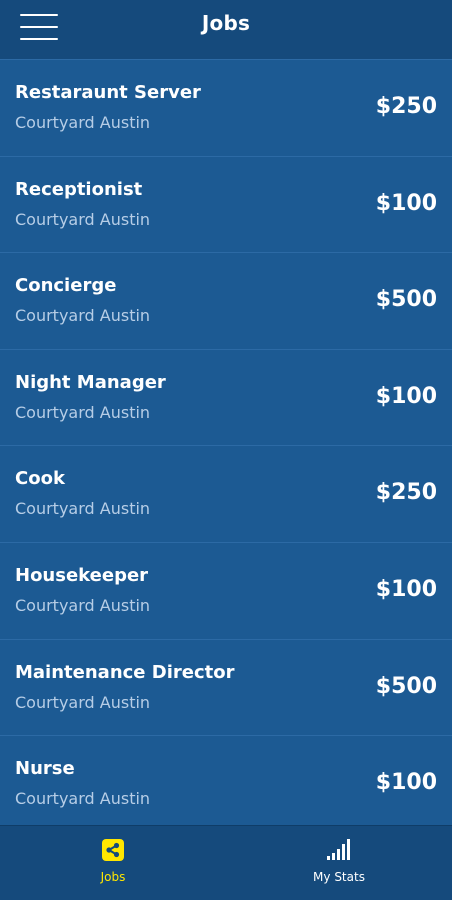 The width and height of the screenshot is (452, 900). I want to click on job-title: Restaraunt Server, so click(108, 92).